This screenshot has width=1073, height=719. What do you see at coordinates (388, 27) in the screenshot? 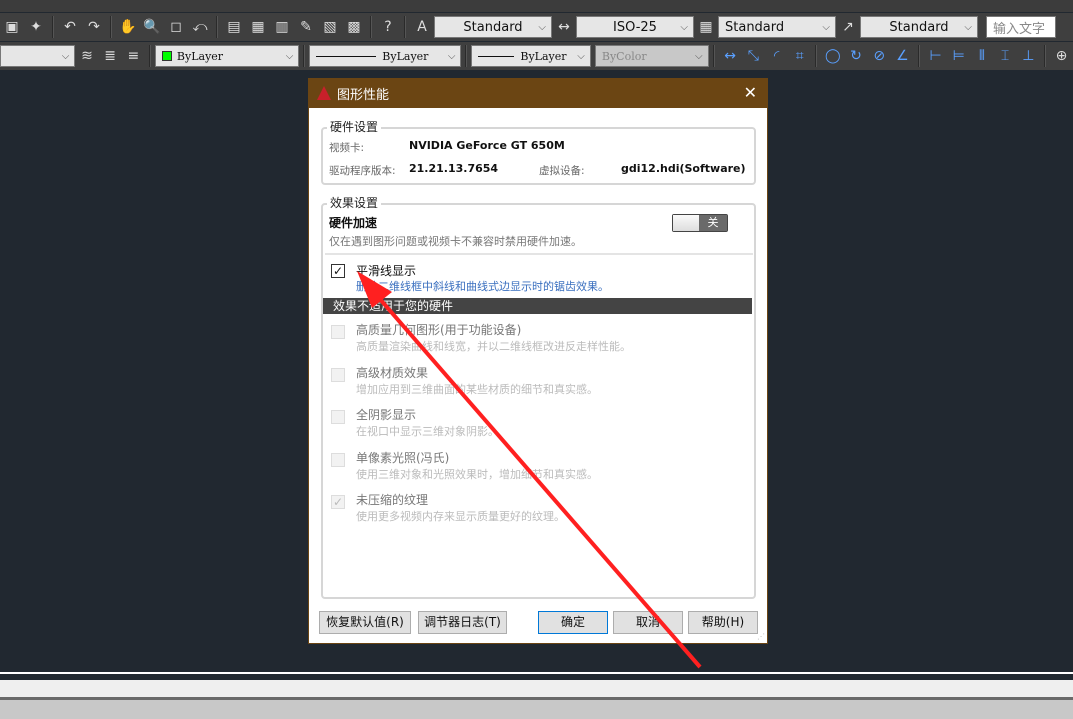
I see `help-icon: ?` at bounding box center [388, 27].